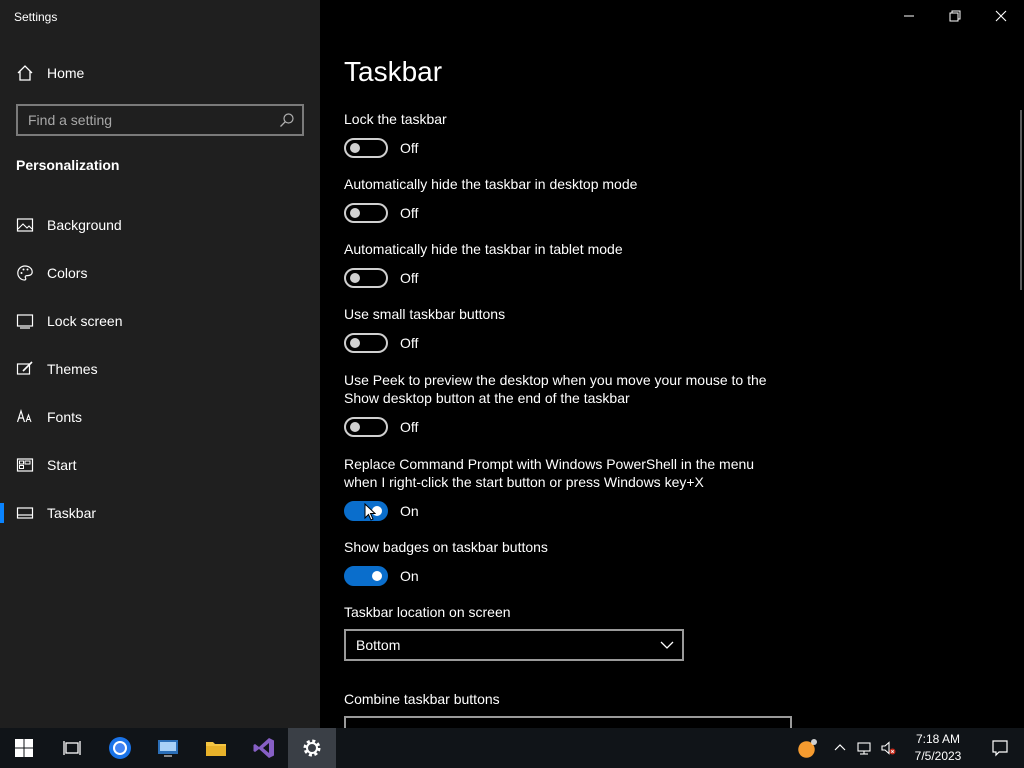 The height and width of the screenshot is (768, 1024). Describe the element at coordinates (366, 427) in the screenshot. I see `peek-toggle` at that location.